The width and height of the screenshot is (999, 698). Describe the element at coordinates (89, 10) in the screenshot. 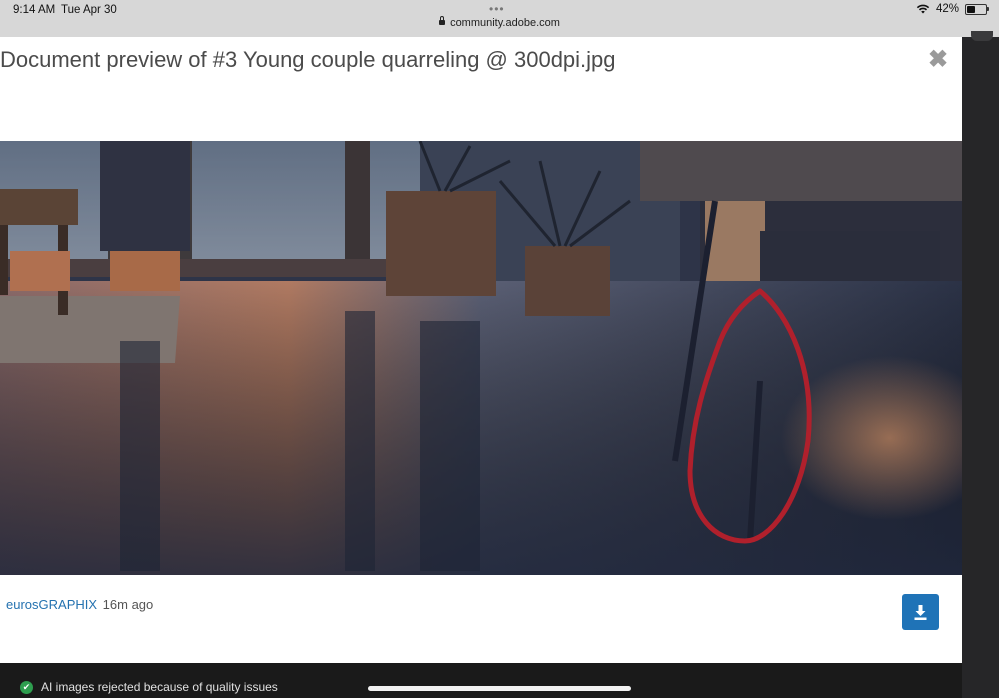

I see `status-date: Tue Apr 30` at that location.